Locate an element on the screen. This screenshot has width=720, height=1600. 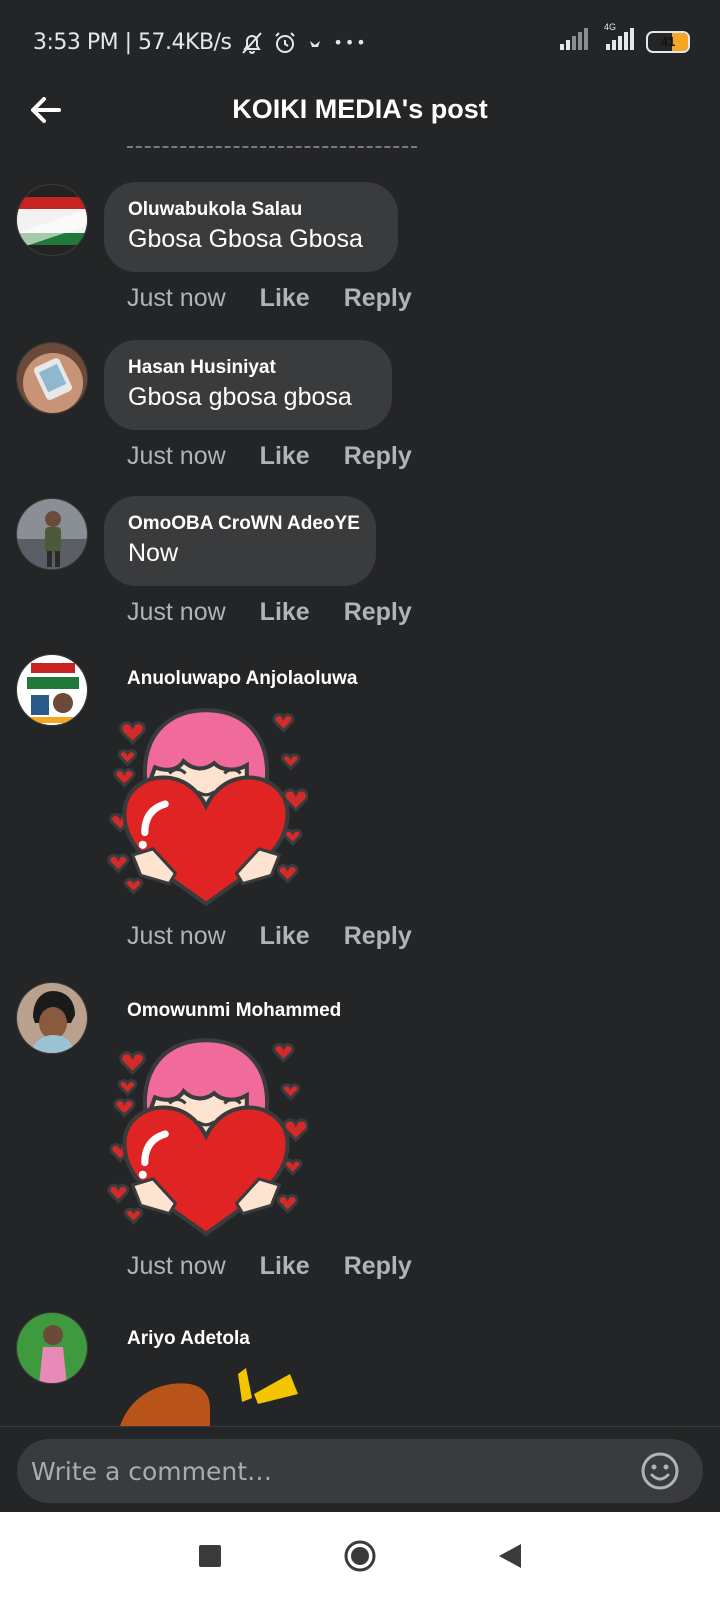
page-title: KOIKI MEDIA's post is located at coordinates (360, 109).